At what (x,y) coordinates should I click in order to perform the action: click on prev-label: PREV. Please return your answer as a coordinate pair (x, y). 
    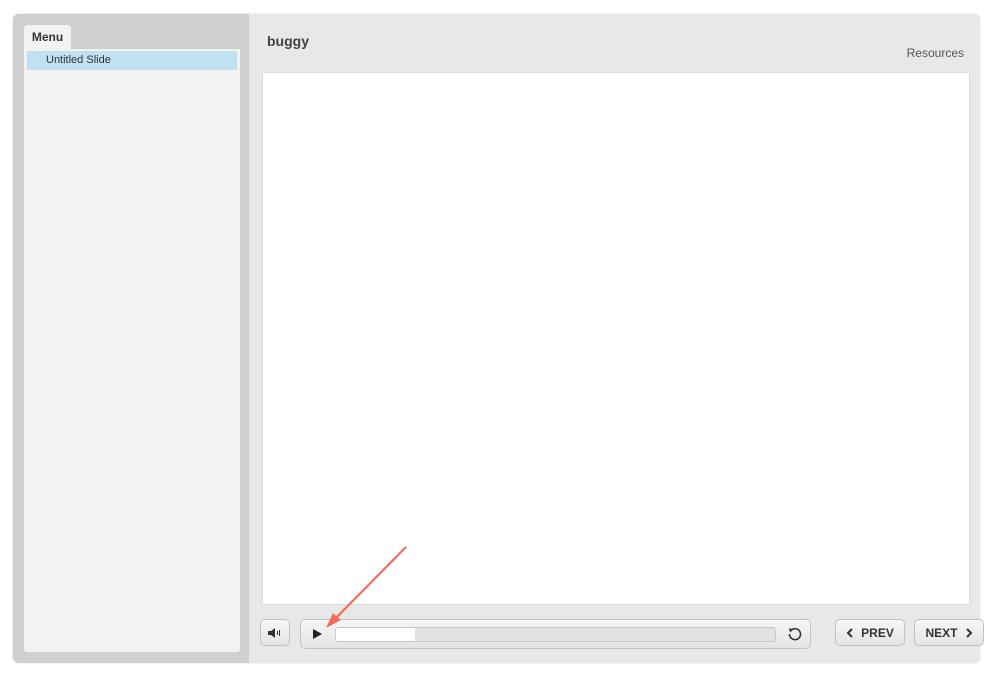
    Looking at the image, I should click on (877, 632).